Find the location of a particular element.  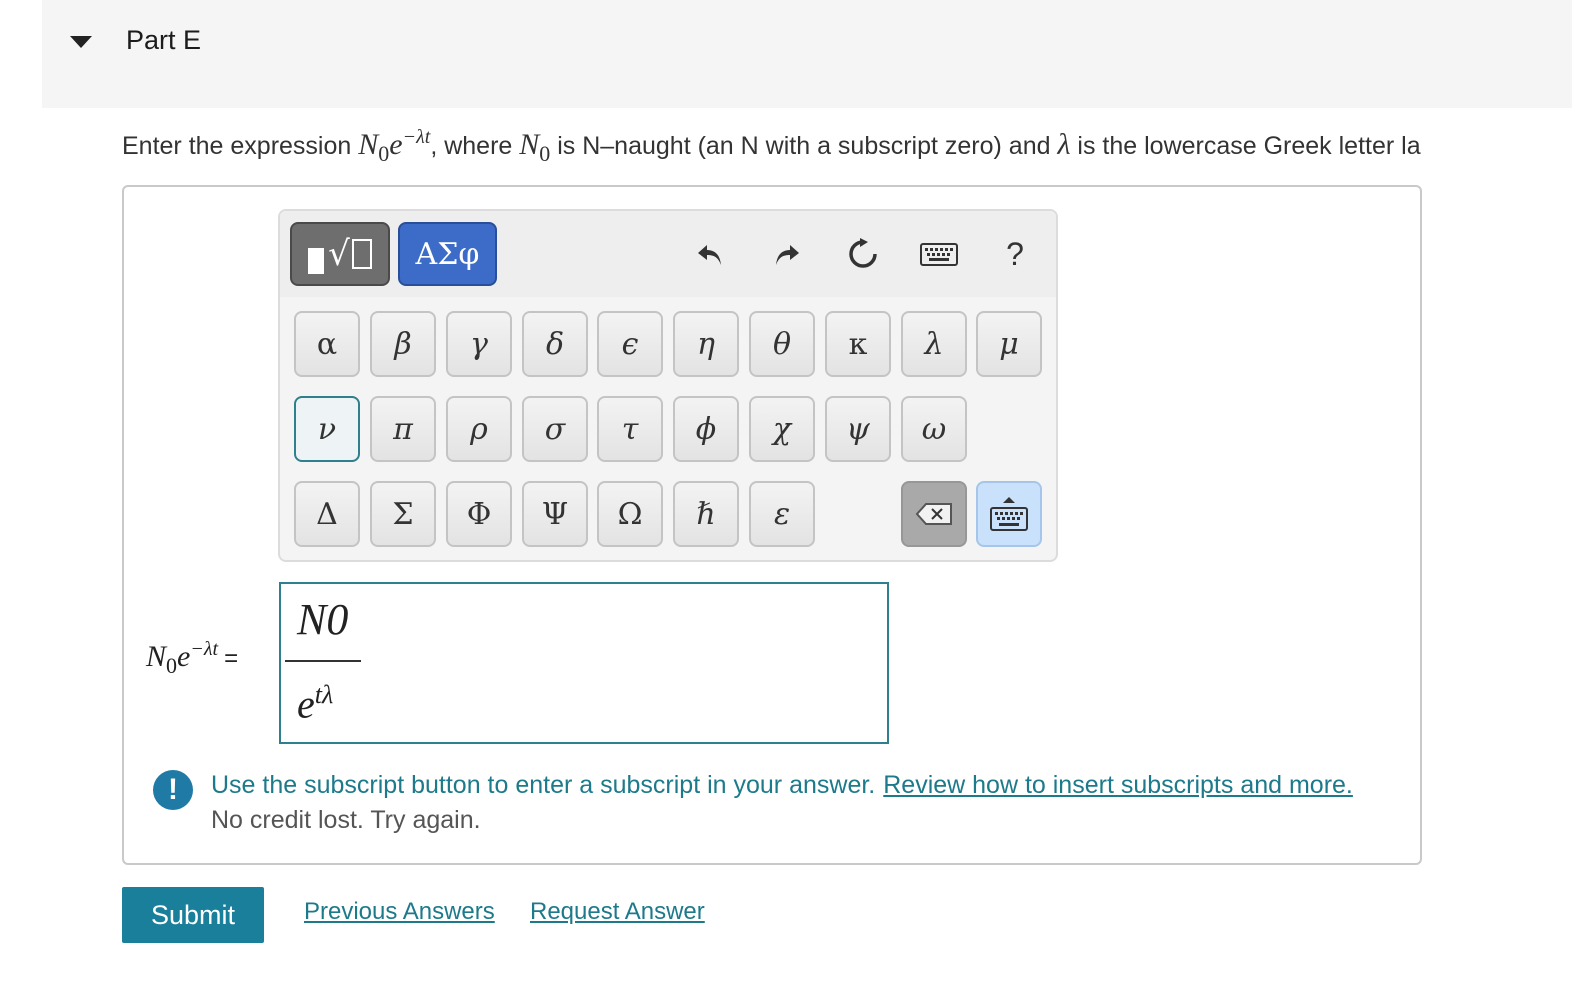

reset-icon is located at coordinates (863, 253).